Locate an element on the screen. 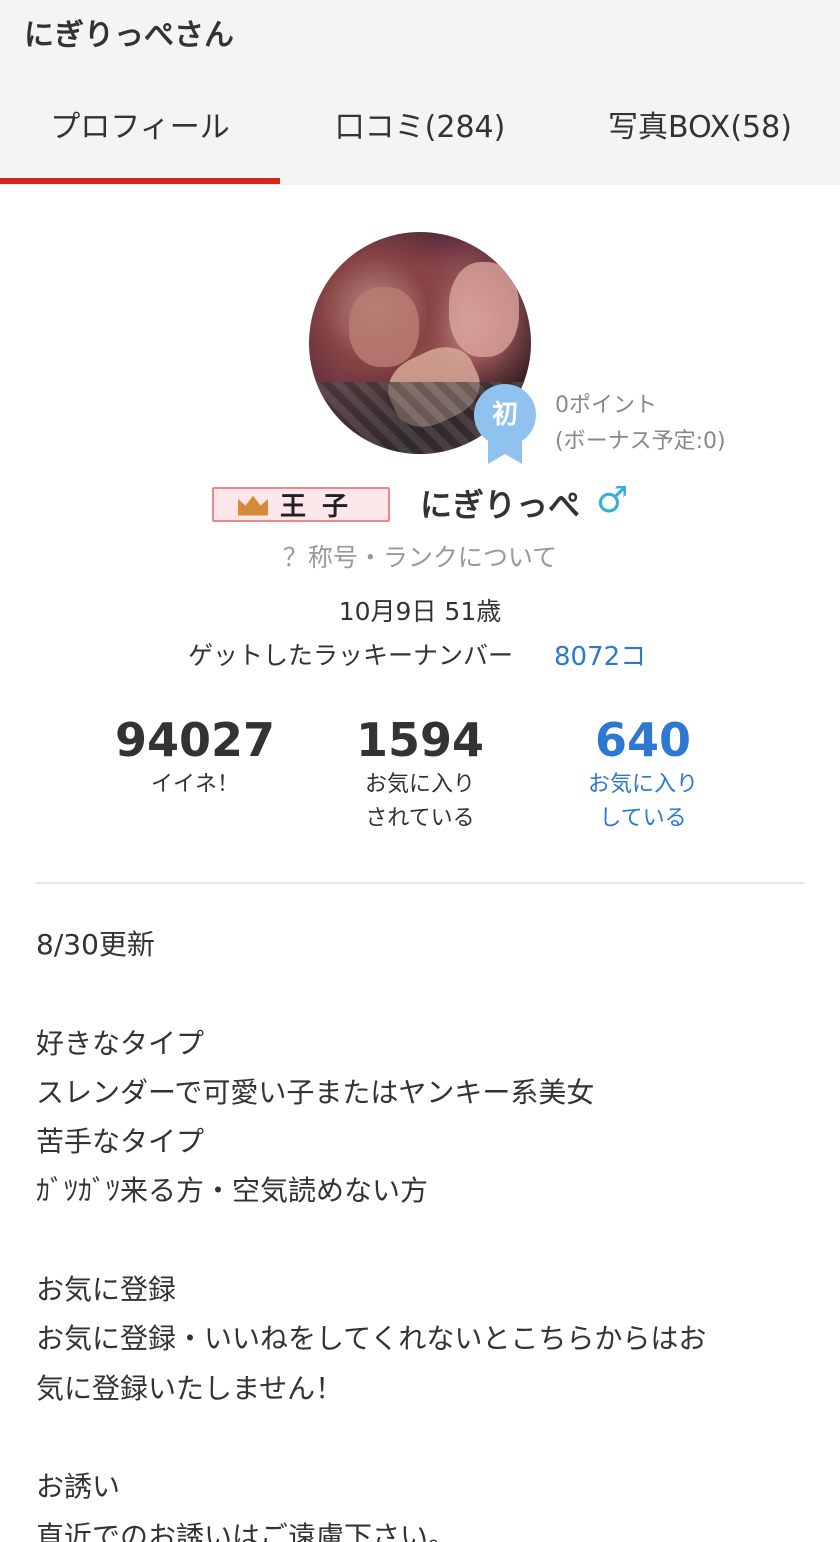  stat-favoriting-label-1: お気に入り is located at coordinates (642, 784).